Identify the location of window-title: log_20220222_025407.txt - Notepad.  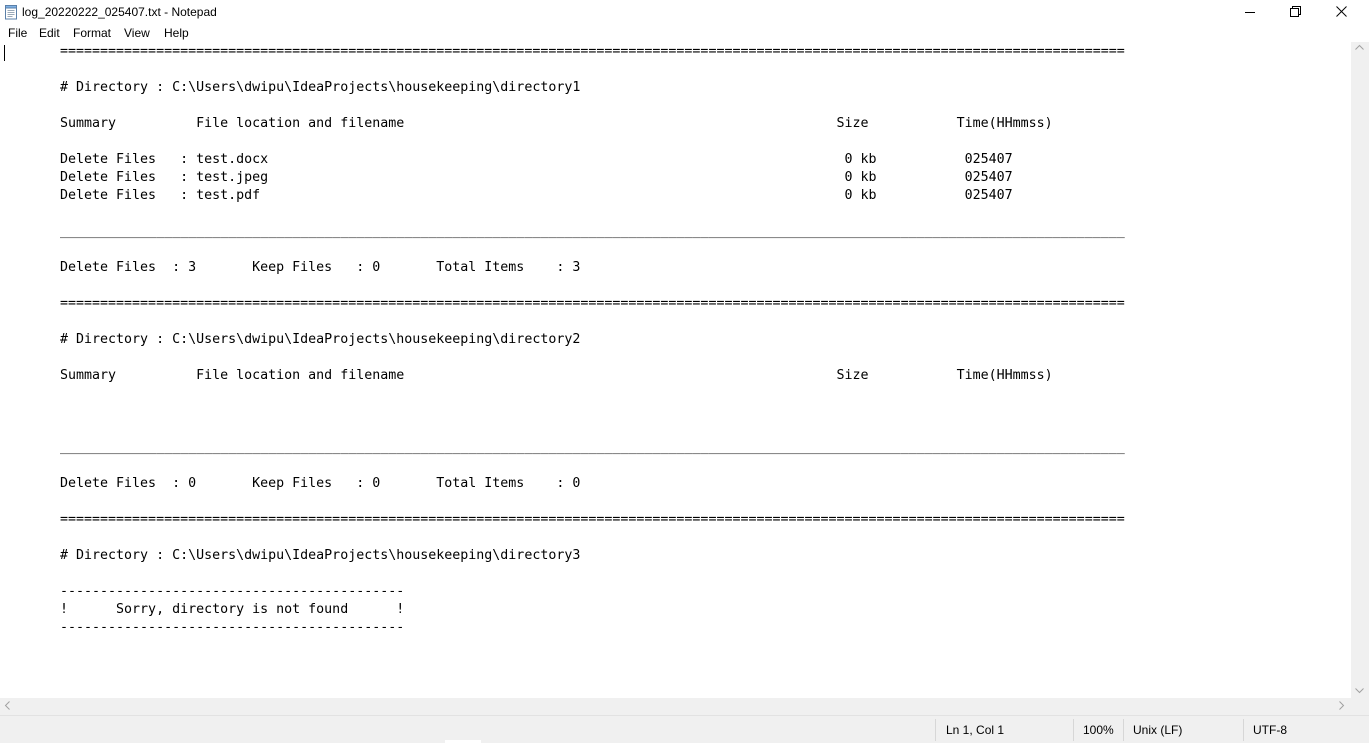
(119, 12).